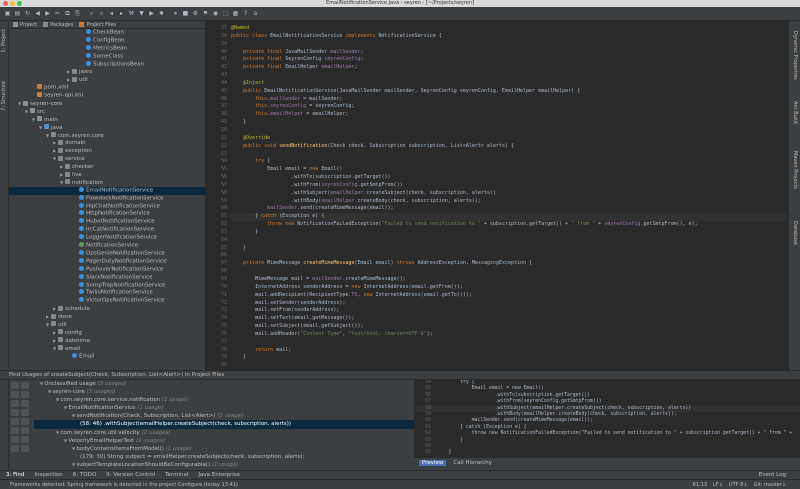 Image resolution: width=800 pixels, height=489 pixels. I want to click on tree-item: OpsGenieNotificationService, so click(107, 253).